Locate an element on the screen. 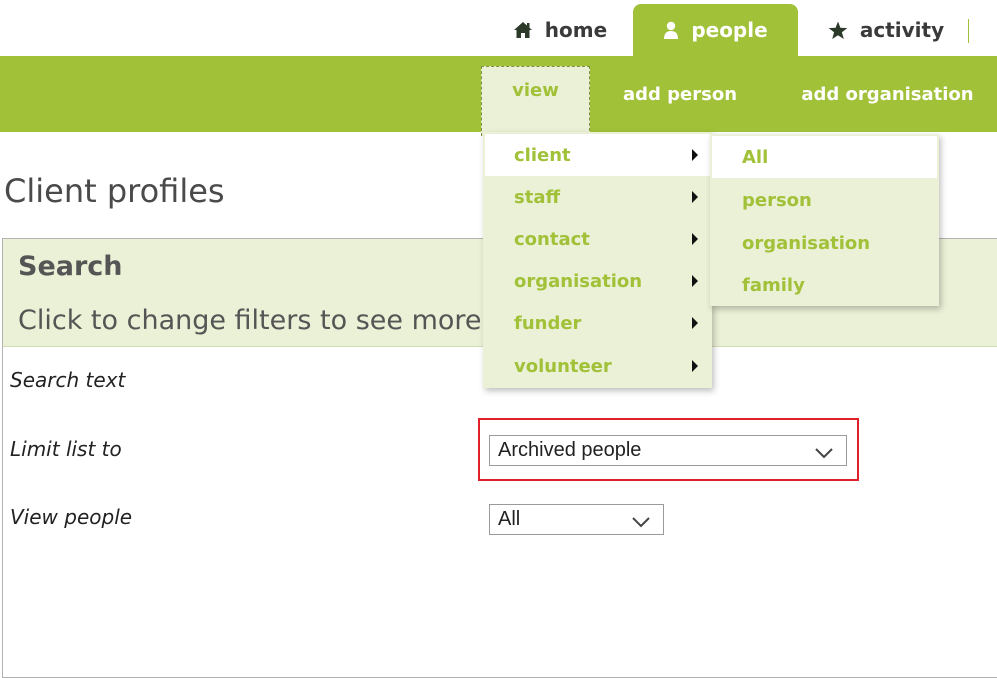 Image resolution: width=997 pixels, height=678 pixels. menu-item-label: funder is located at coordinates (548, 323).